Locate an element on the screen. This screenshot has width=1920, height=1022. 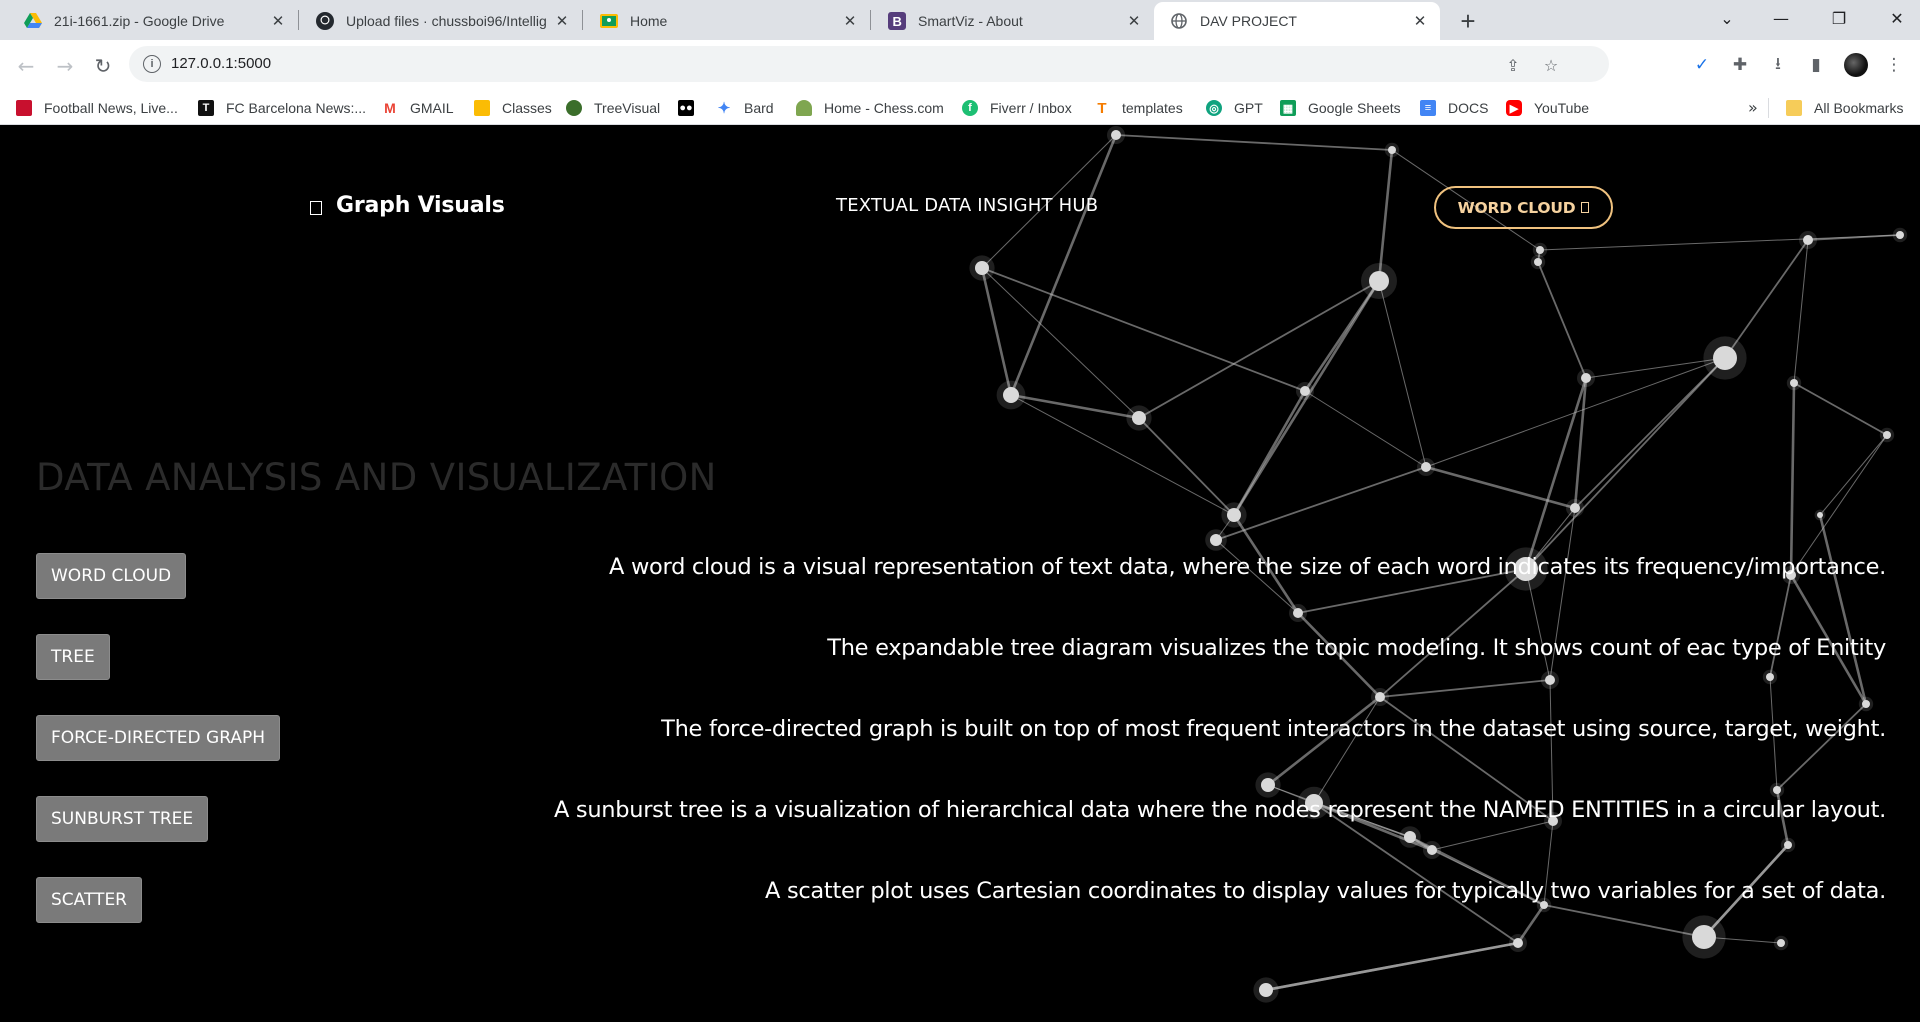
new-tab-button: + is located at coordinates (1468, 21).